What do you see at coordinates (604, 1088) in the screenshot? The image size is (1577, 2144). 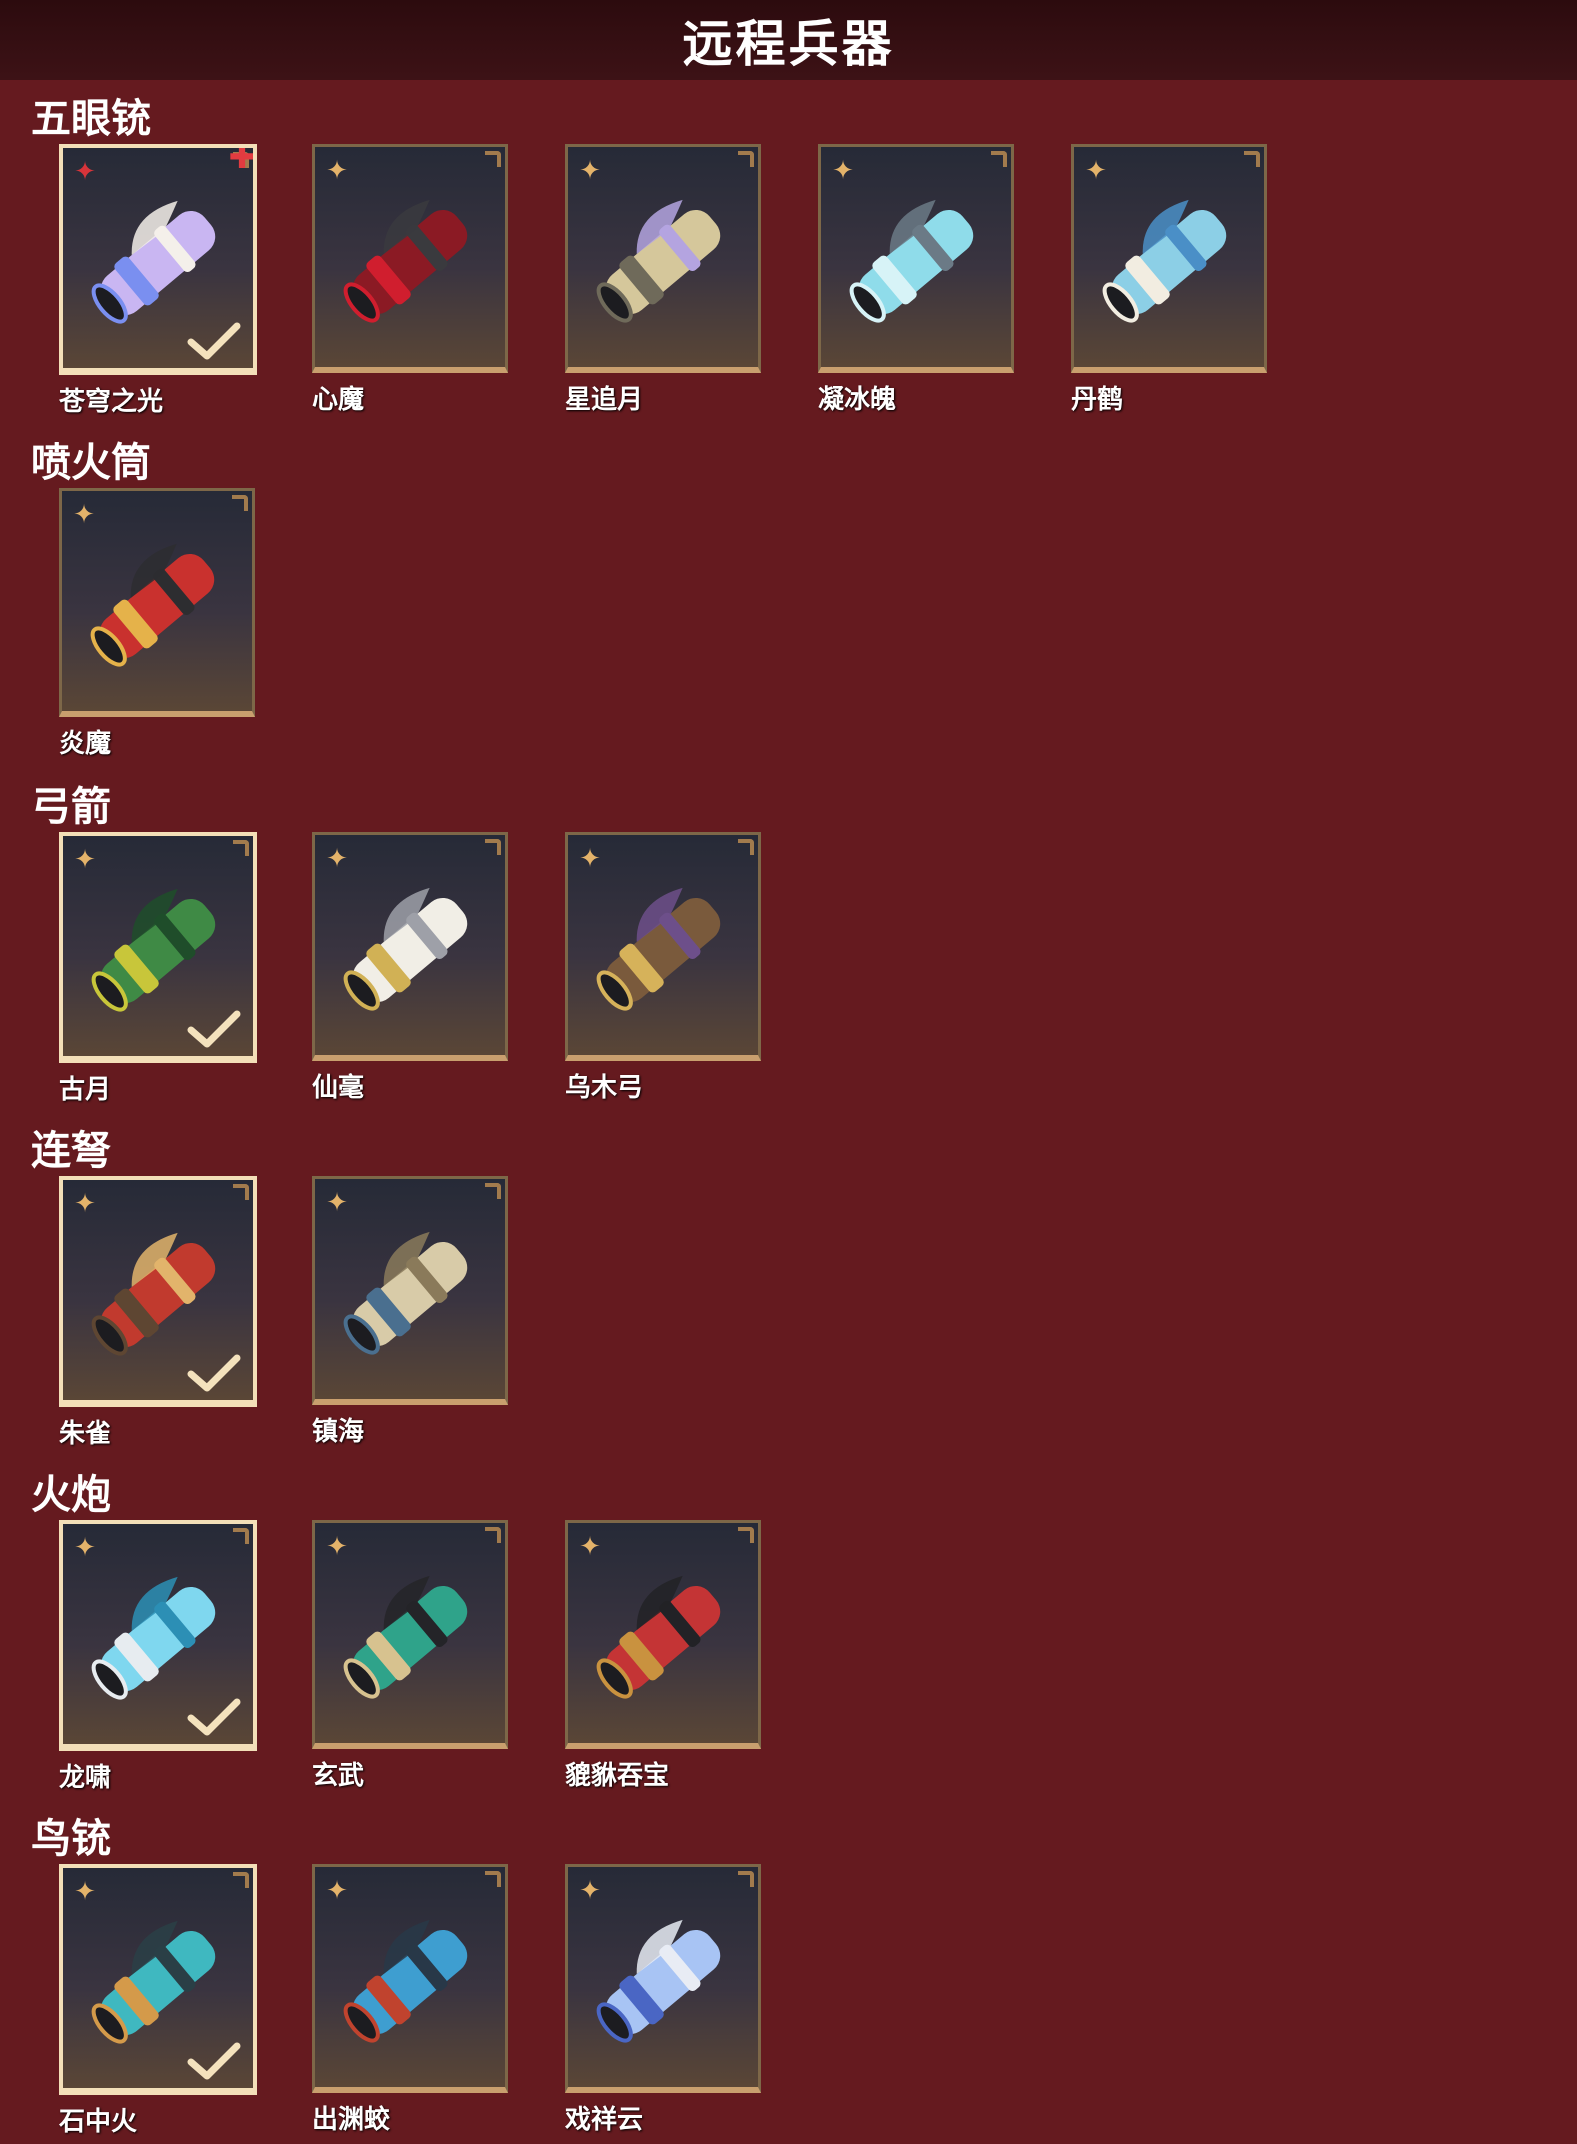 I see `weapon-name: 乌木弓` at bounding box center [604, 1088].